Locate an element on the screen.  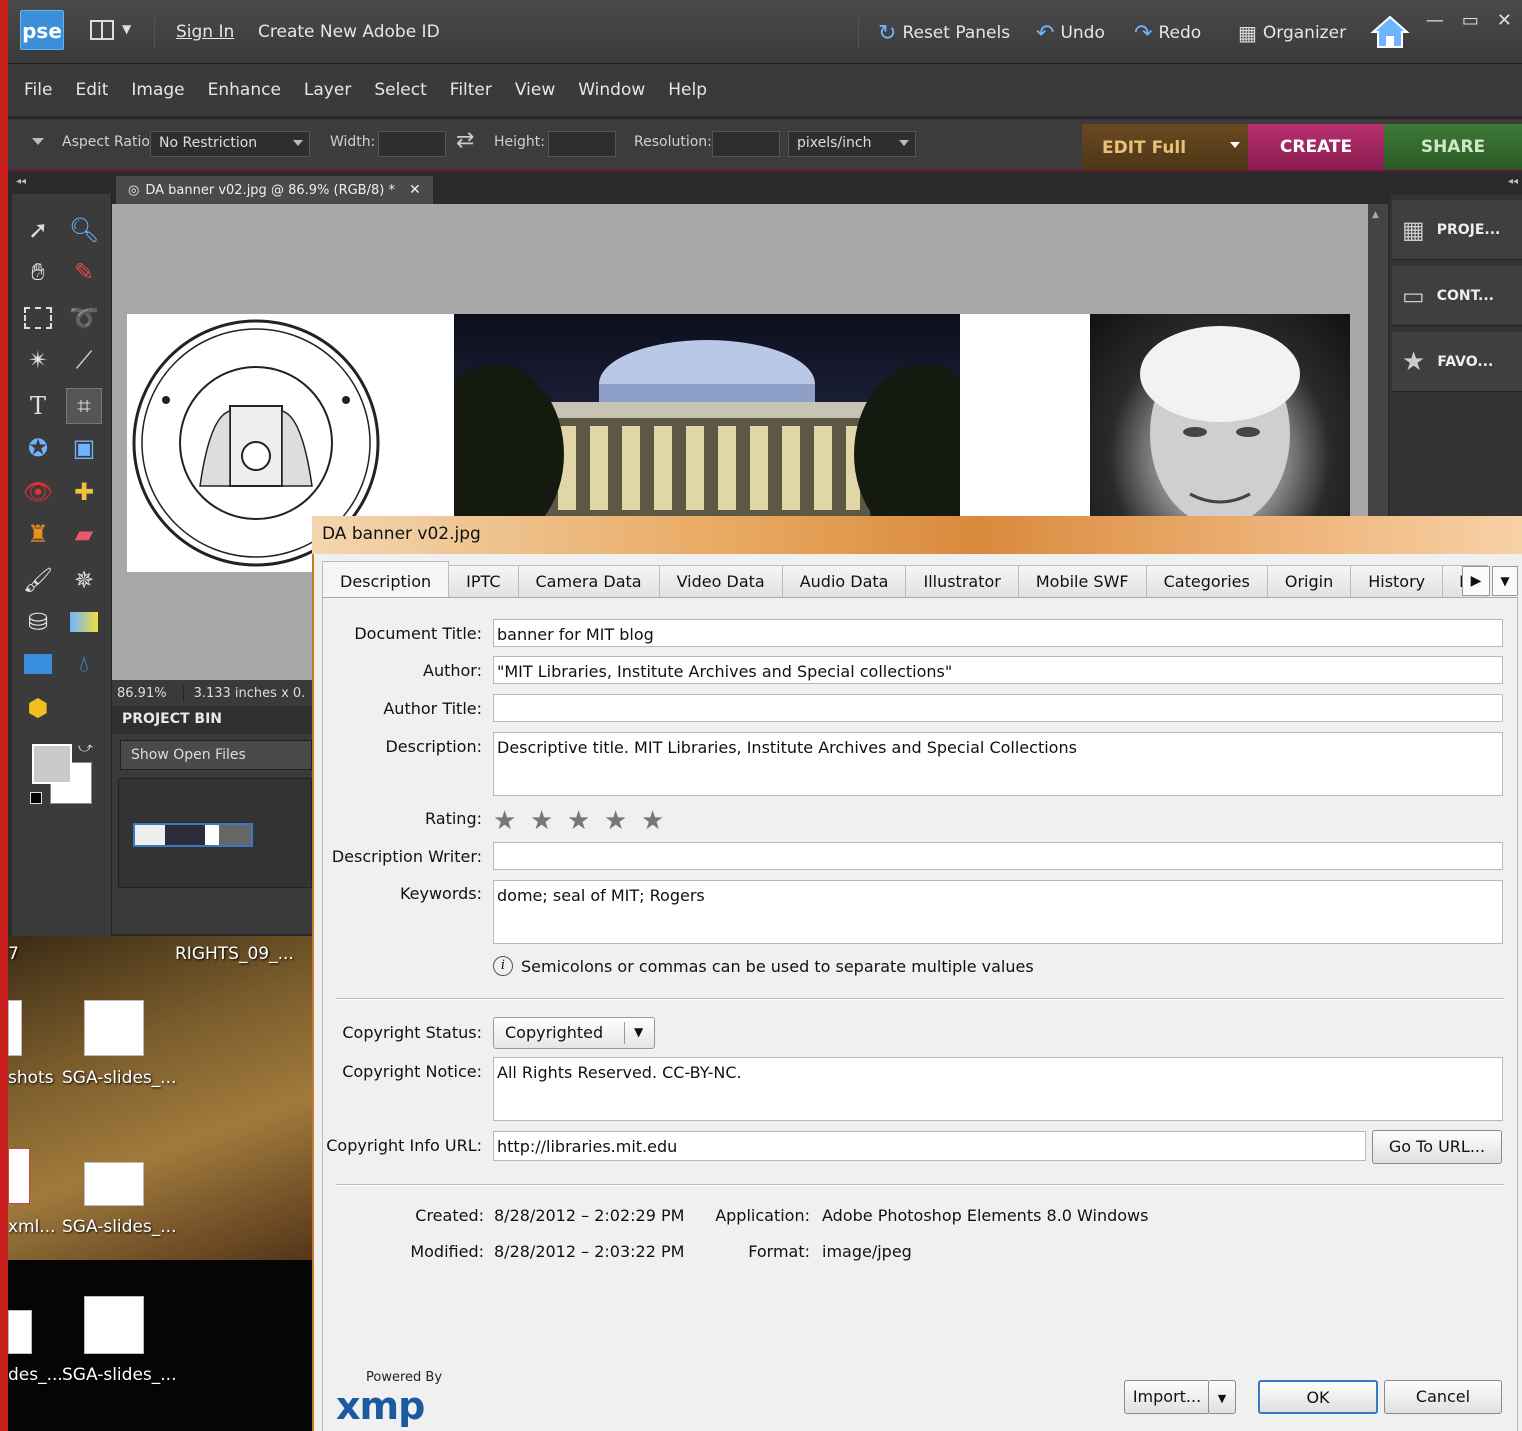
tab-scroll-right-button: ▶ is located at coordinates (1476, 581).